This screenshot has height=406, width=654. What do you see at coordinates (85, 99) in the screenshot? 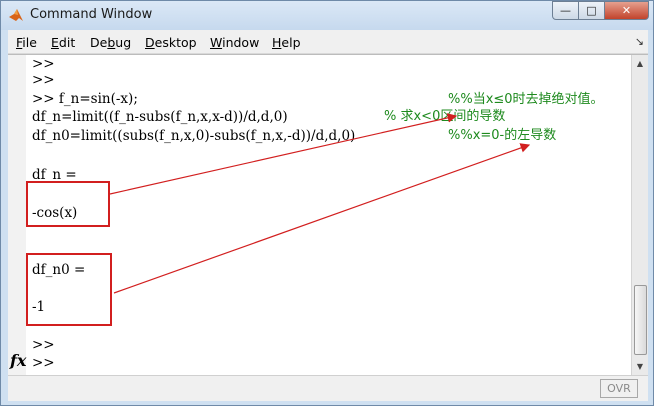
I see `console-line: >> f_n=sin(-x);` at bounding box center [85, 99].